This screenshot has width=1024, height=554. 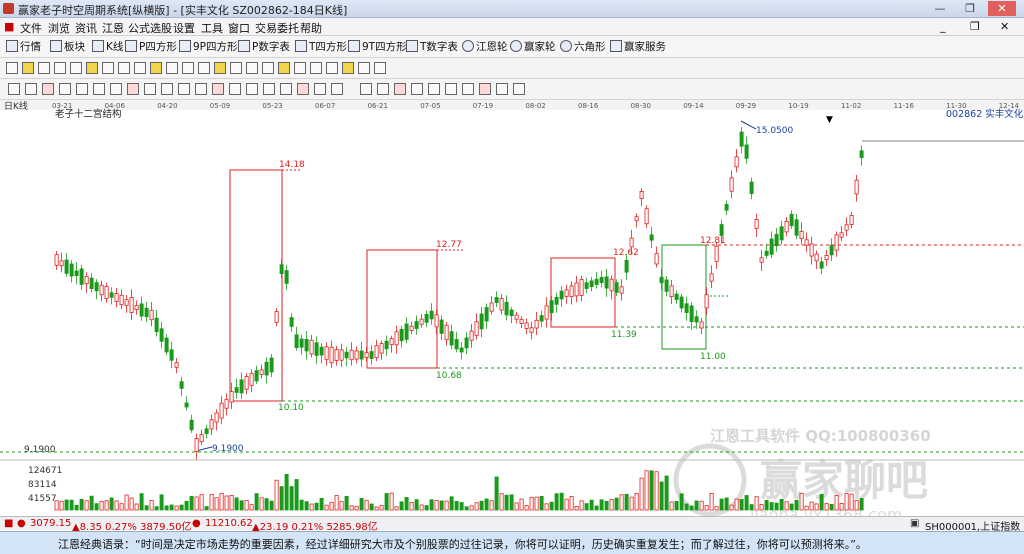 What do you see at coordinates (67, 47) in the screenshot?
I see `toolbar-sector-button: 板块` at bounding box center [67, 47].